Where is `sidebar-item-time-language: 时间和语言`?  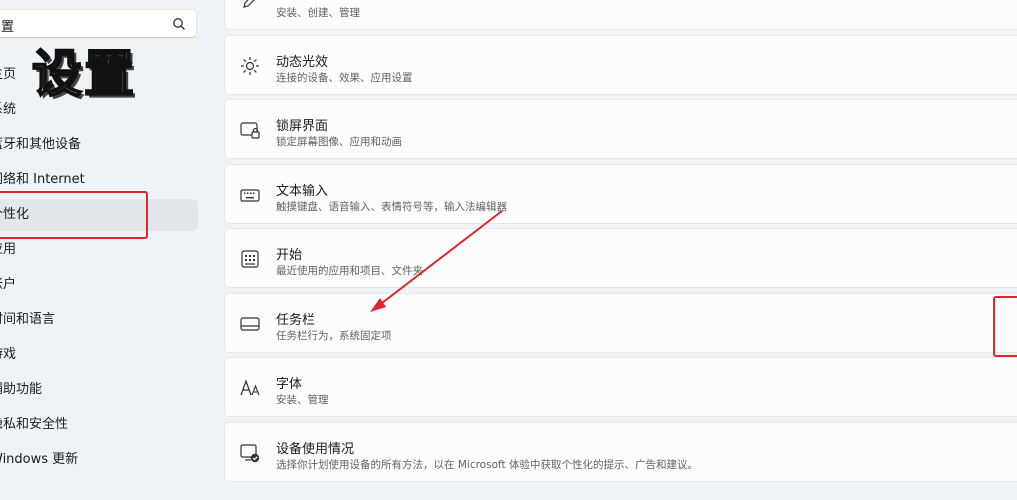 sidebar-item-time-language: 时间和语言 is located at coordinates (99, 320).